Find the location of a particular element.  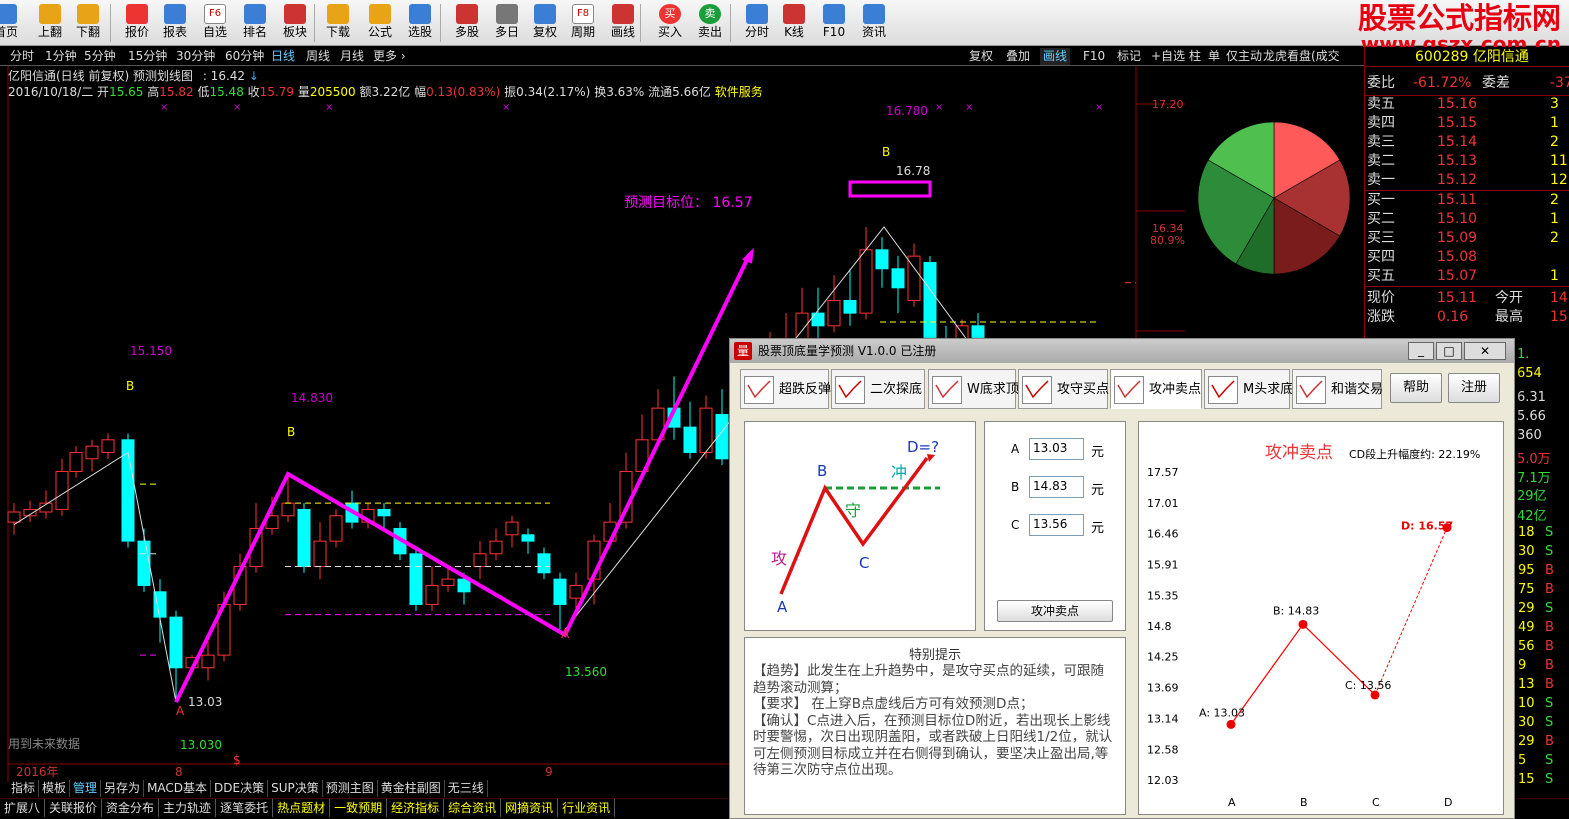

tick-volume: 75 is located at coordinates (1526, 589).